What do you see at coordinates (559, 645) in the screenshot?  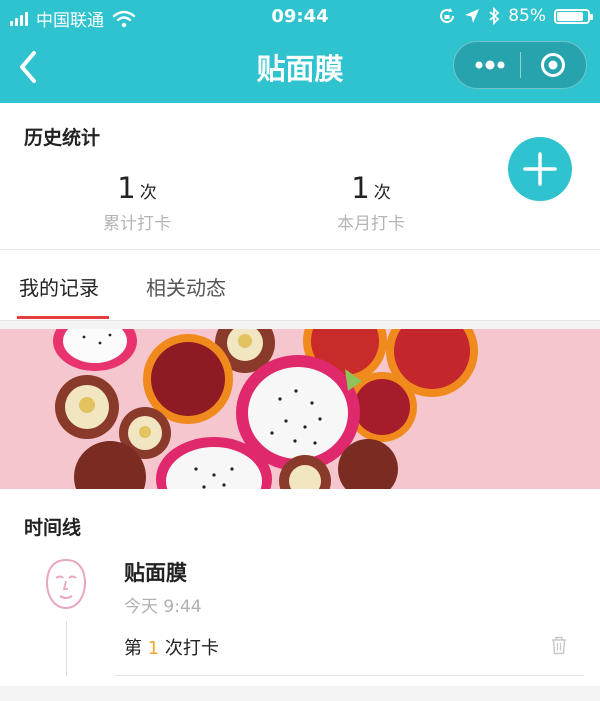 I see `trash-icon` at bounding box center [559, 645].